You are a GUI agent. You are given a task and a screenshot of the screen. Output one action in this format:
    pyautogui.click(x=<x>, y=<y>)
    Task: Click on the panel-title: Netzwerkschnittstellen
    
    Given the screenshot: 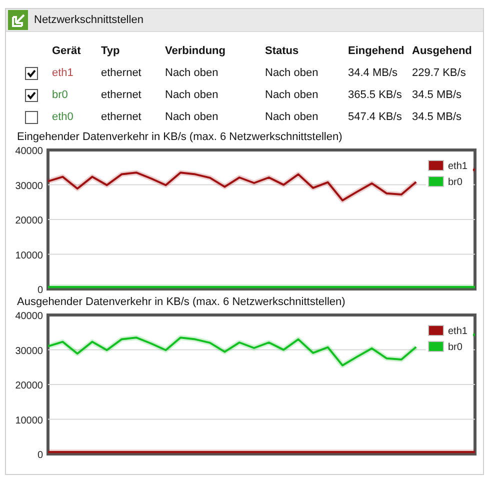 What is the action you would take?
    pyautogui.click(x=89, y=20)
    